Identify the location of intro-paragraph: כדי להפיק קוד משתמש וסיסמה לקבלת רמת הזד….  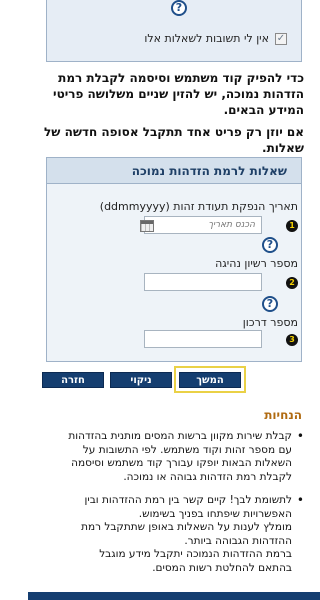
(178, 94).